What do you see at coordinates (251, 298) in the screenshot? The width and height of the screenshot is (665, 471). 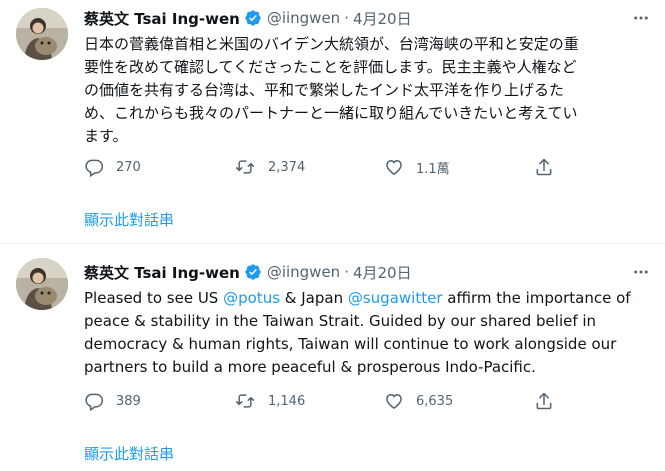 I see `mention-link: @potus` at bounding box center [251, 298].